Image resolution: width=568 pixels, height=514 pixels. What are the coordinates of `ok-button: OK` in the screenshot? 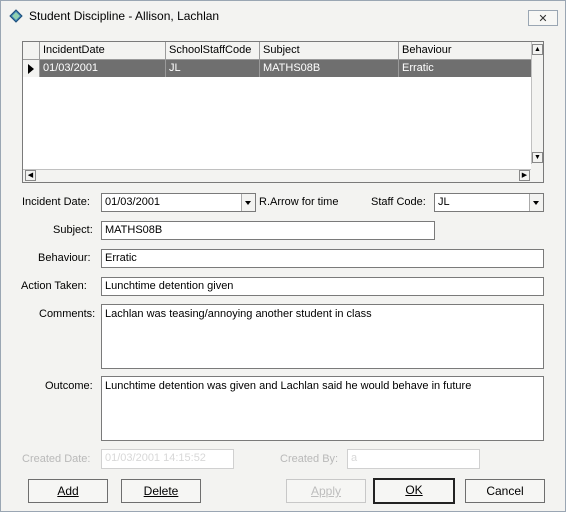 It's located at (414, 491).